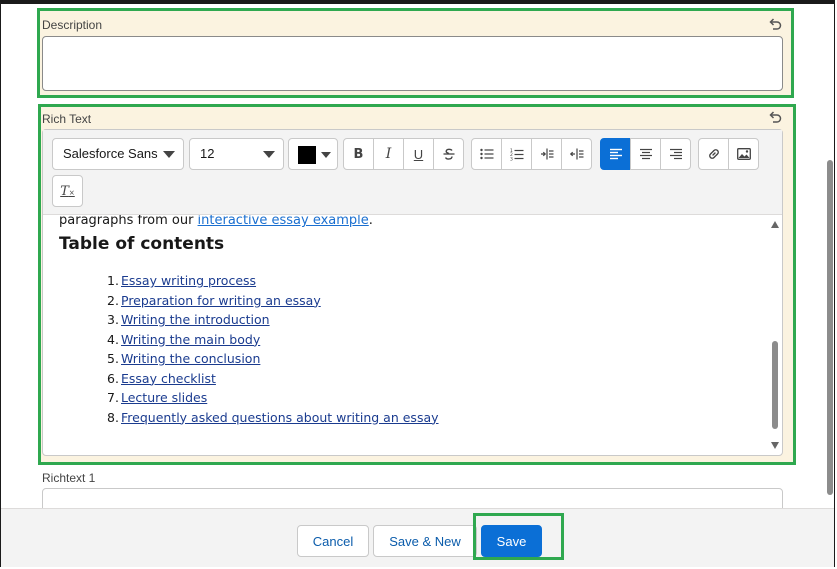  What do you see at coordinates (830, 327) in the screenshot?
I see `page-scroll-thumb` at bounding box center [830, 327].